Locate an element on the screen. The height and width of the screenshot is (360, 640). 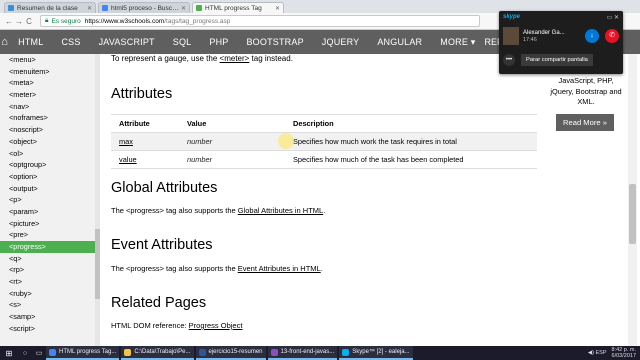
sidebar-item: <meter> is located at coordinates (50, 95).